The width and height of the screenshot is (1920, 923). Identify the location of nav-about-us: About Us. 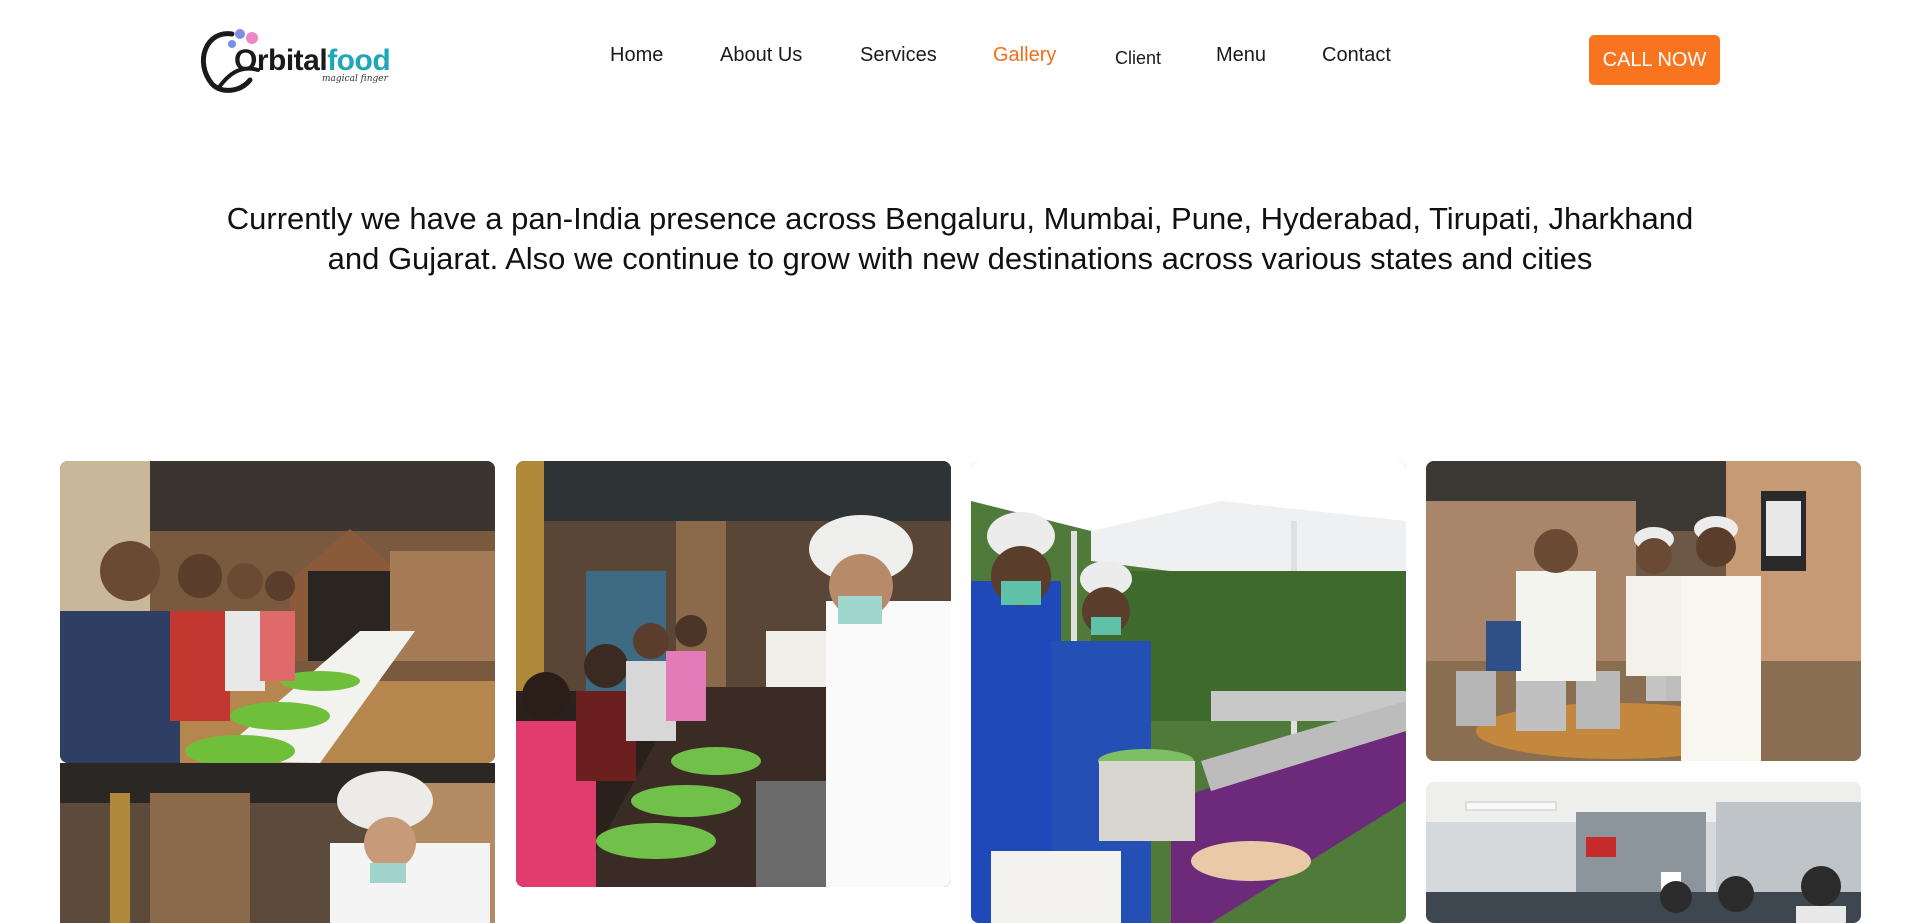
(761, 55).